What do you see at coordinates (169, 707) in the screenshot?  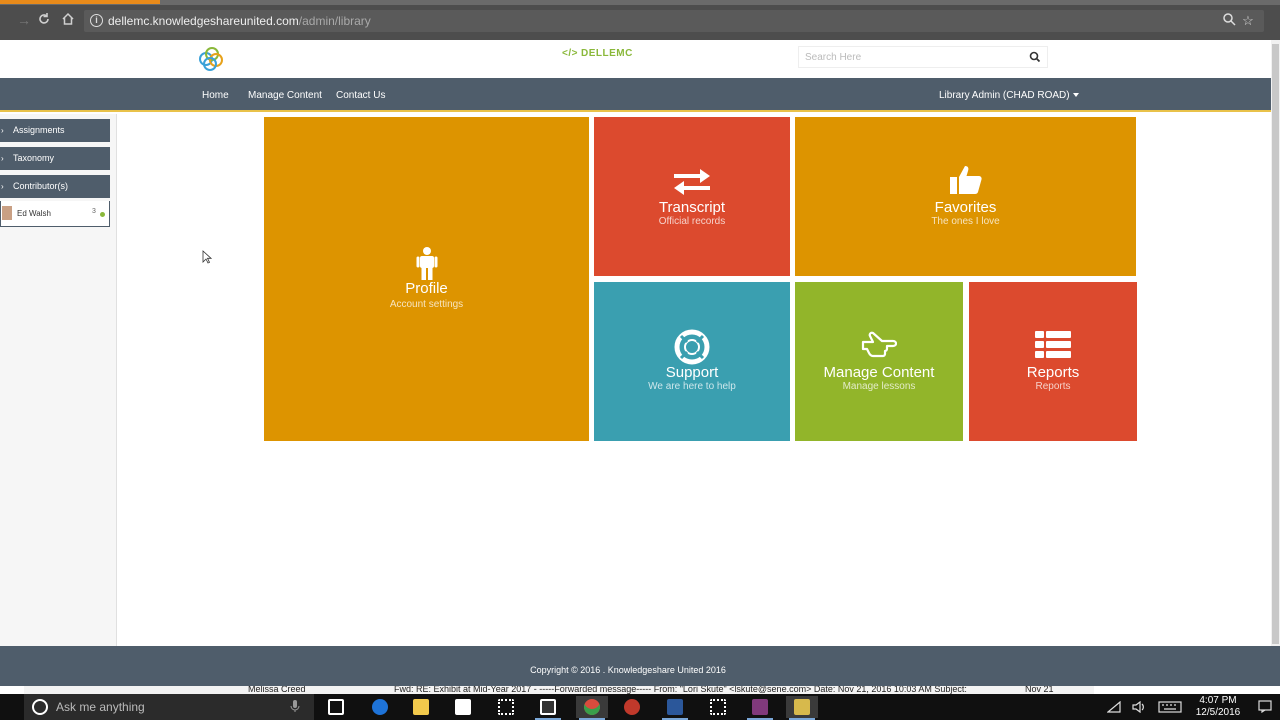 I see `cortana-search: Ask me anything` at bounding box center [169, 707].